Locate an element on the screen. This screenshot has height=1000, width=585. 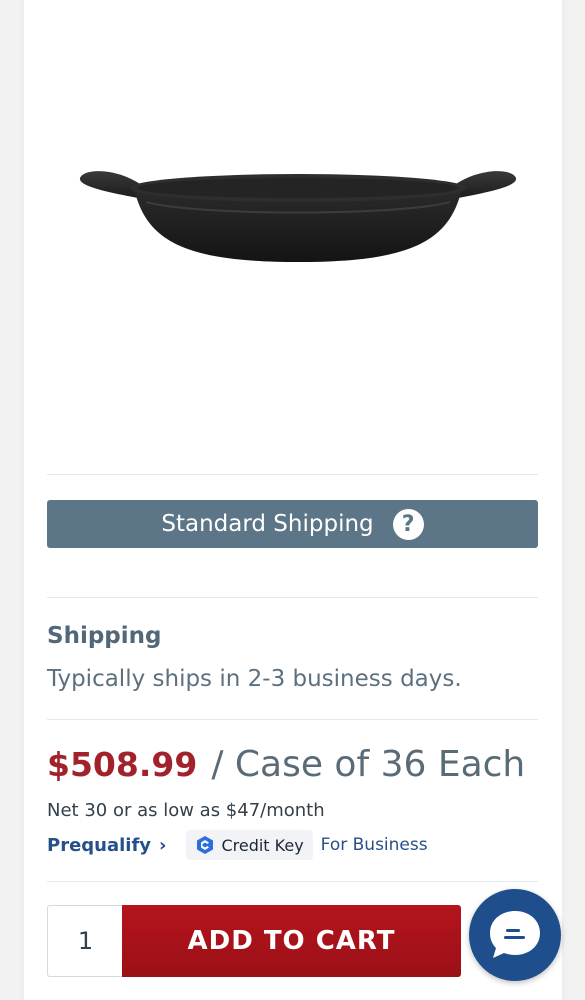
prequalify-link: Prequalify is located at coordinates (99, 845).